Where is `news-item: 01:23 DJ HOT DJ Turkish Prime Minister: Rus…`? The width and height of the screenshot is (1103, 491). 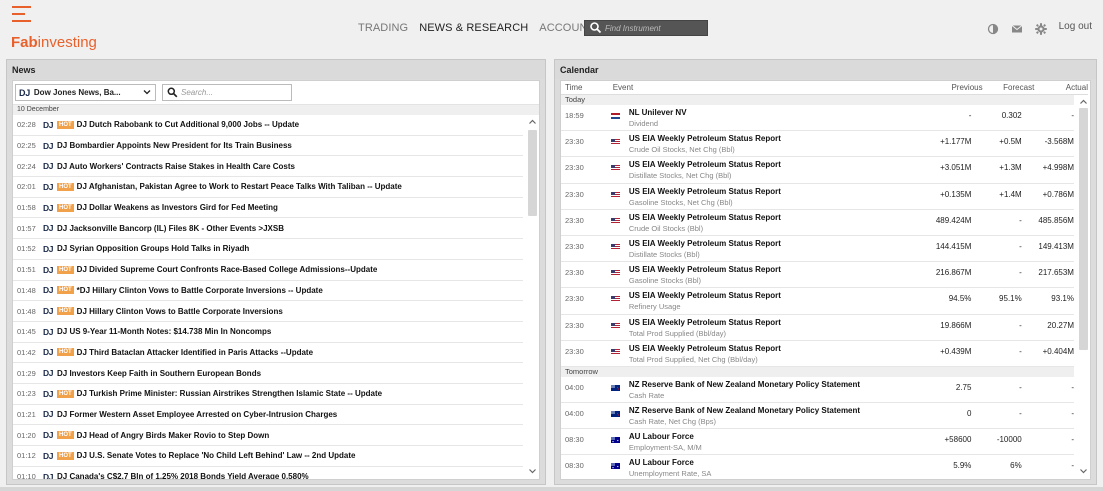
news-item: 01:23 DJ HOT DJ Turkish Prime Minister: Rus… is located at coordinates (268, 394).